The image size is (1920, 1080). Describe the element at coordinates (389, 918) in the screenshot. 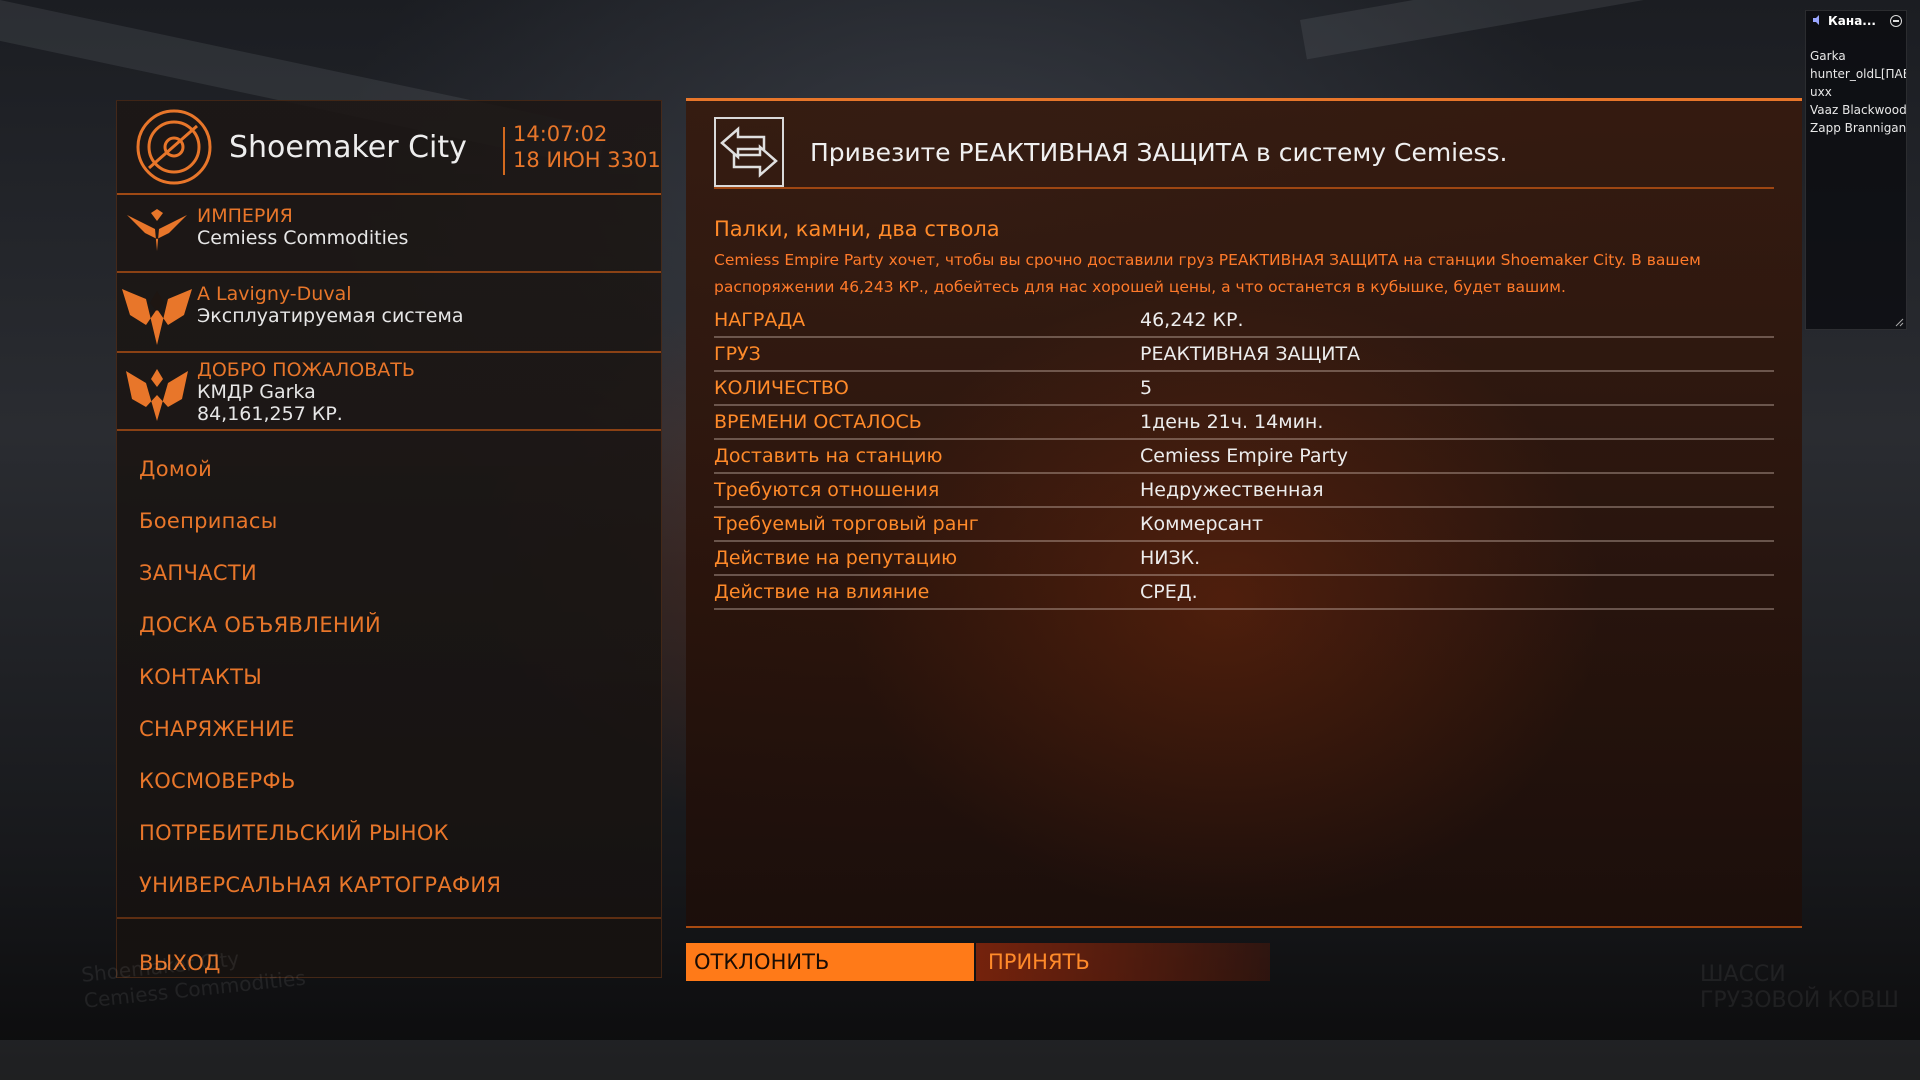

I see `nav-divider` at that location.